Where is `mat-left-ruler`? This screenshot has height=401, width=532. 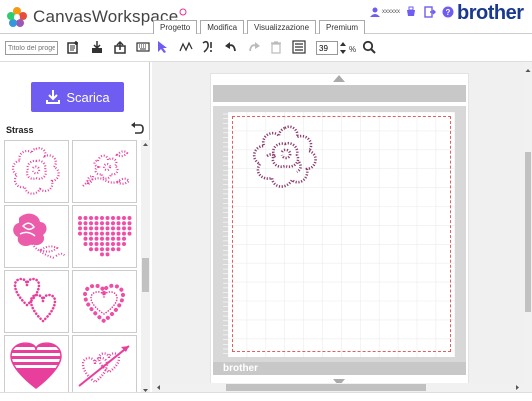
mat-left-ruler is located at coordinates (225, 233).